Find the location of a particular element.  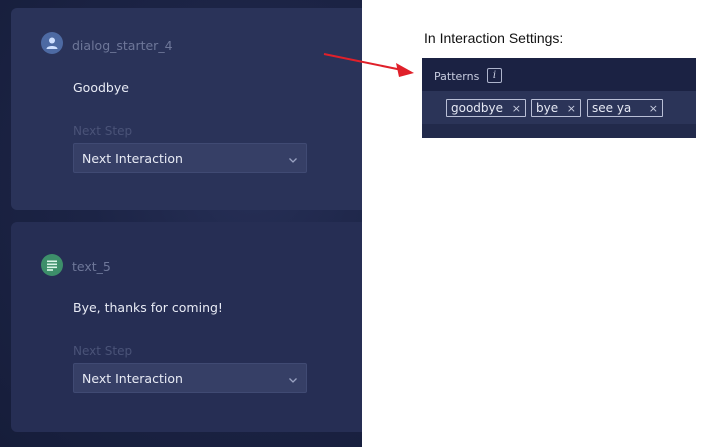

interaction-settings-panel: Patterns i goodbye × bye × see ya × is located at coordinates (559, 98).